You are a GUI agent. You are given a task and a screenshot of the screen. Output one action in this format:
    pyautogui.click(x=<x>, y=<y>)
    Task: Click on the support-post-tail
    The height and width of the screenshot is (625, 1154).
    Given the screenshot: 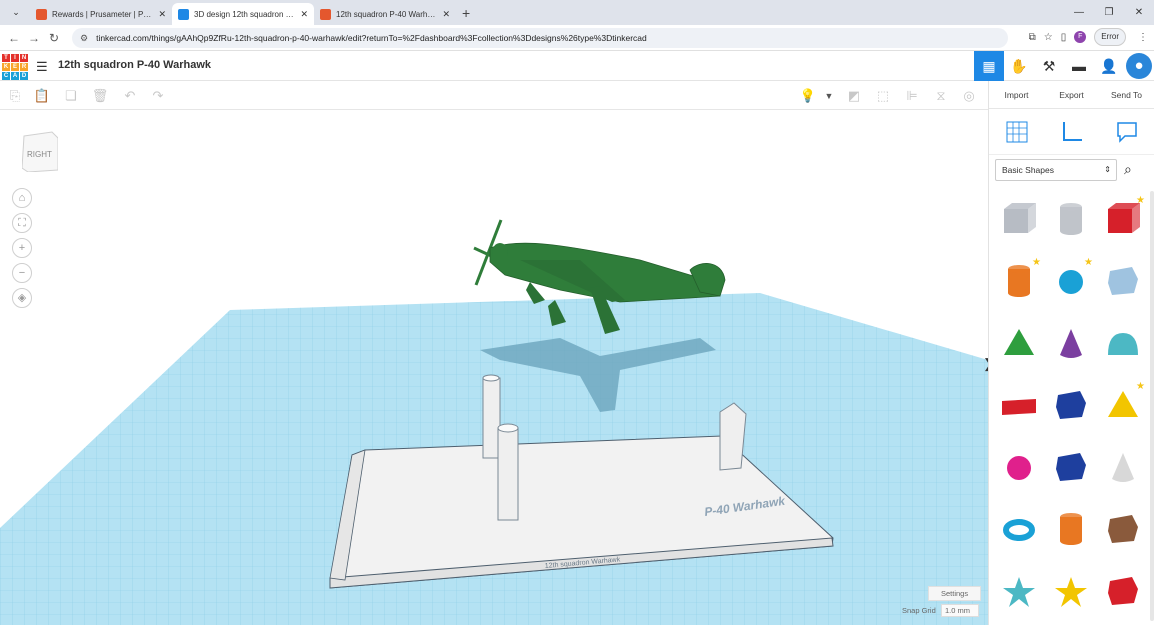 What is the action you would take?
    pyautogui.click(x=733, y=436)
    